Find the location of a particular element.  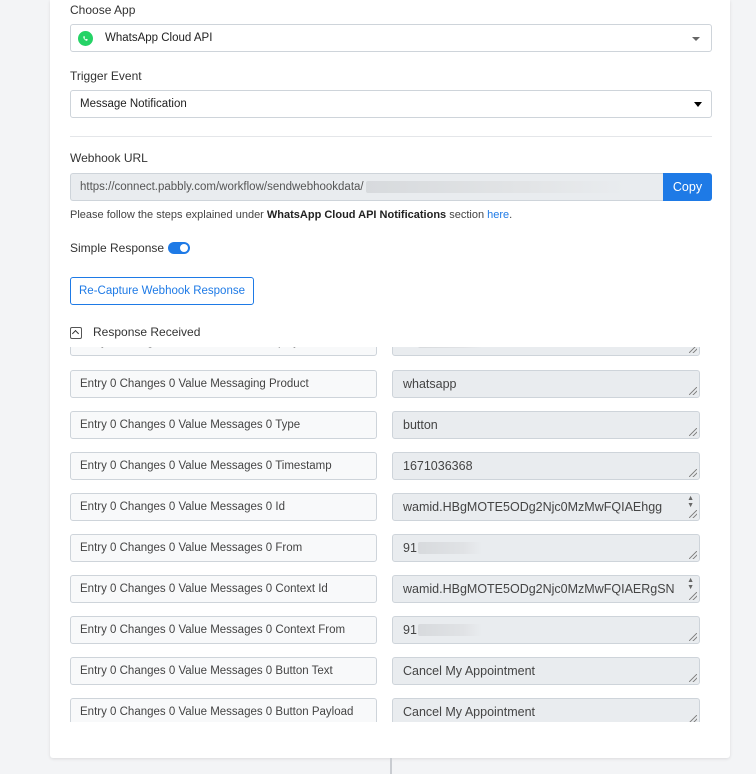

response-value-field: wamid.HBgMOTE5ODg2Njc0MzMwFQIAEhgg ▲ ▼ is located at coordinates (546, 507).